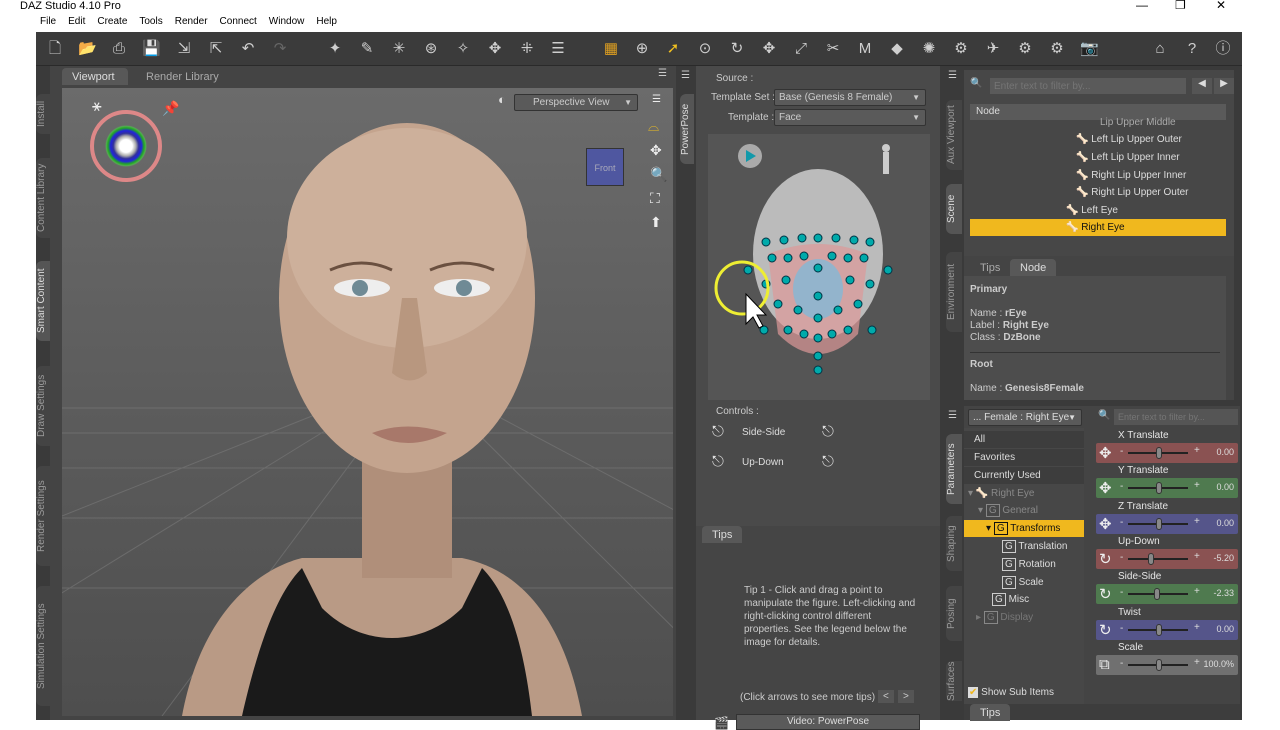 The width and height of the screenshot is (1280, 730). Describe the element at coordinates (658, 174) in the screenshot. I see `zoom-icon: 🔍` at that location.